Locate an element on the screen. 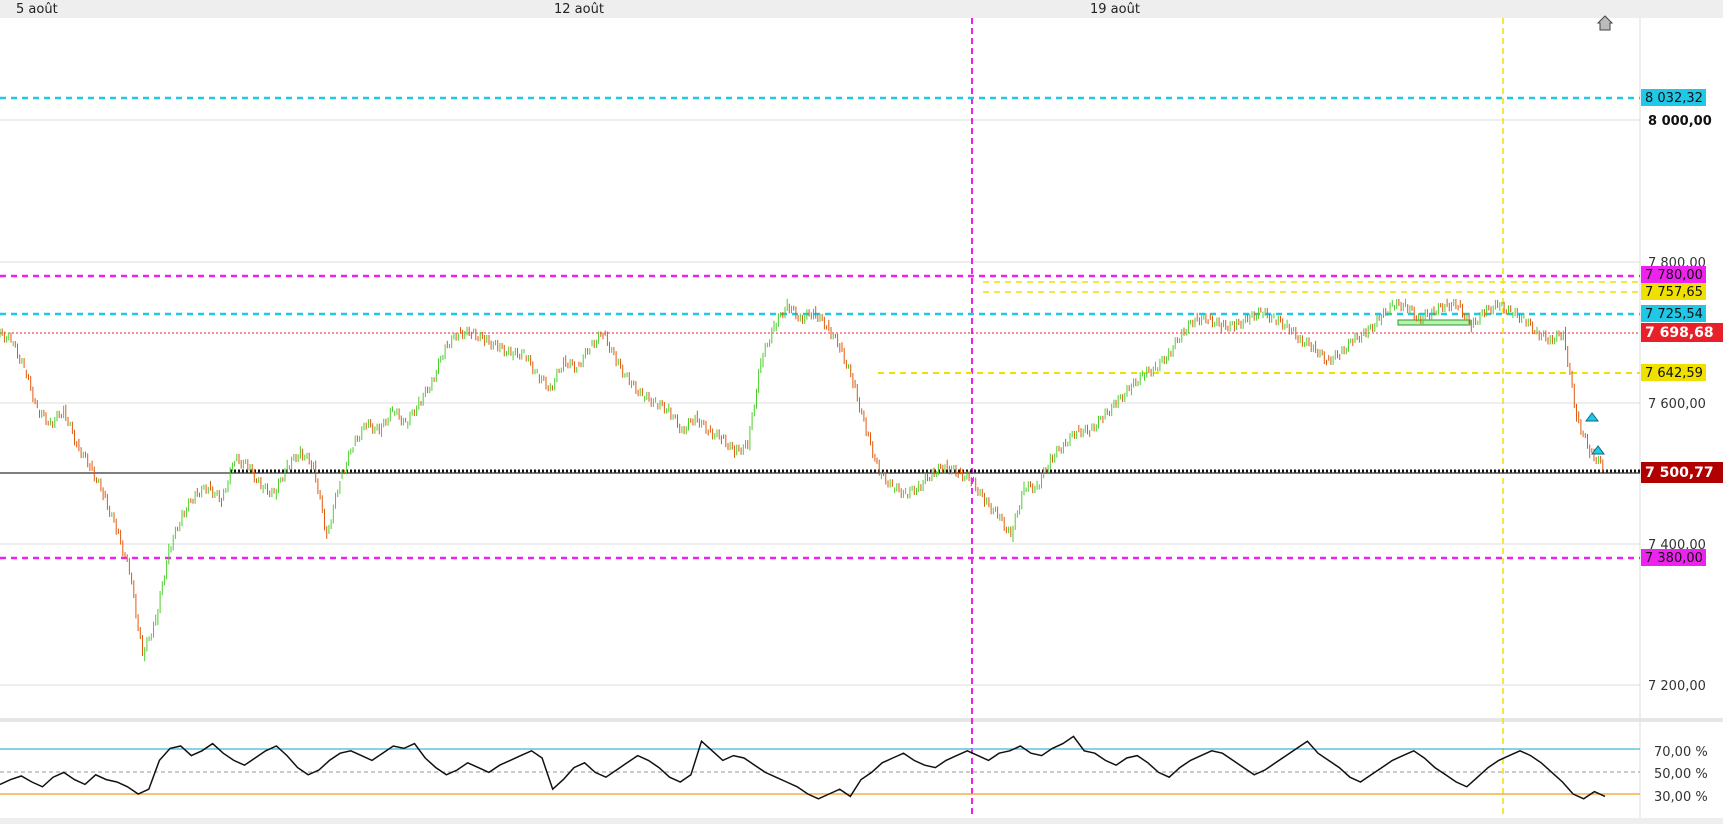  badge-7725-label: 7 725,54 is located at coordinates (1674, 314).